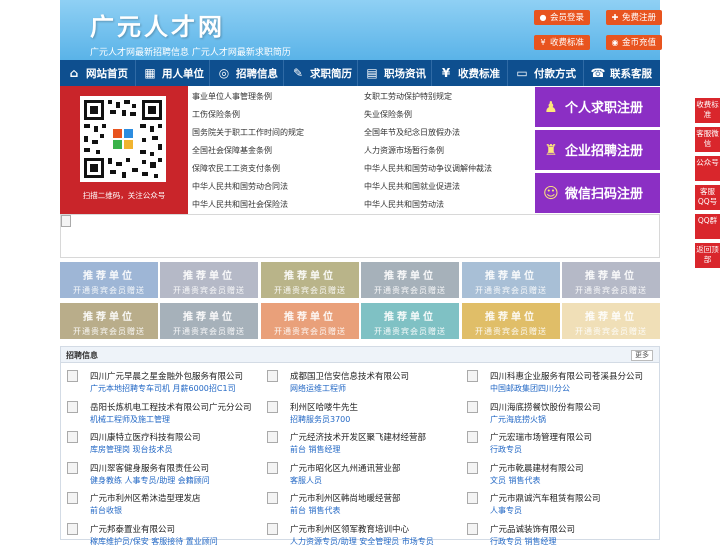  I want to click on company-name: 广元市昭化区九州通讯营业部, so click(345, 468).